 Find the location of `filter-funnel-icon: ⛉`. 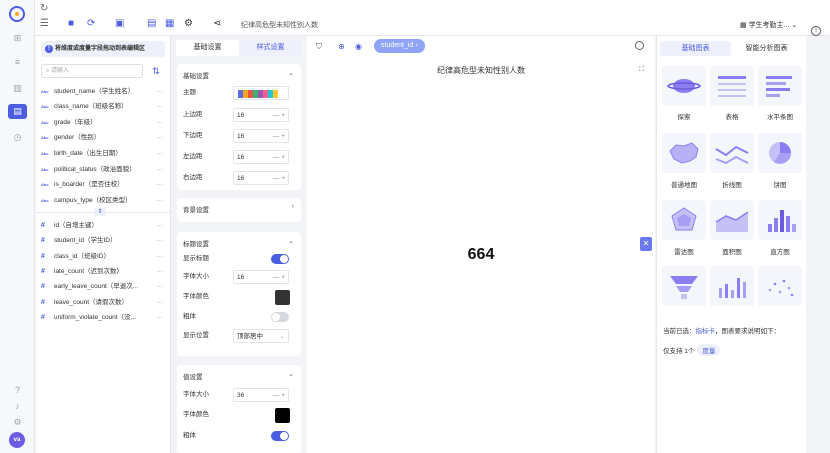

filter-funnel-icon: ⛉ is located at coordinates (319, 47).